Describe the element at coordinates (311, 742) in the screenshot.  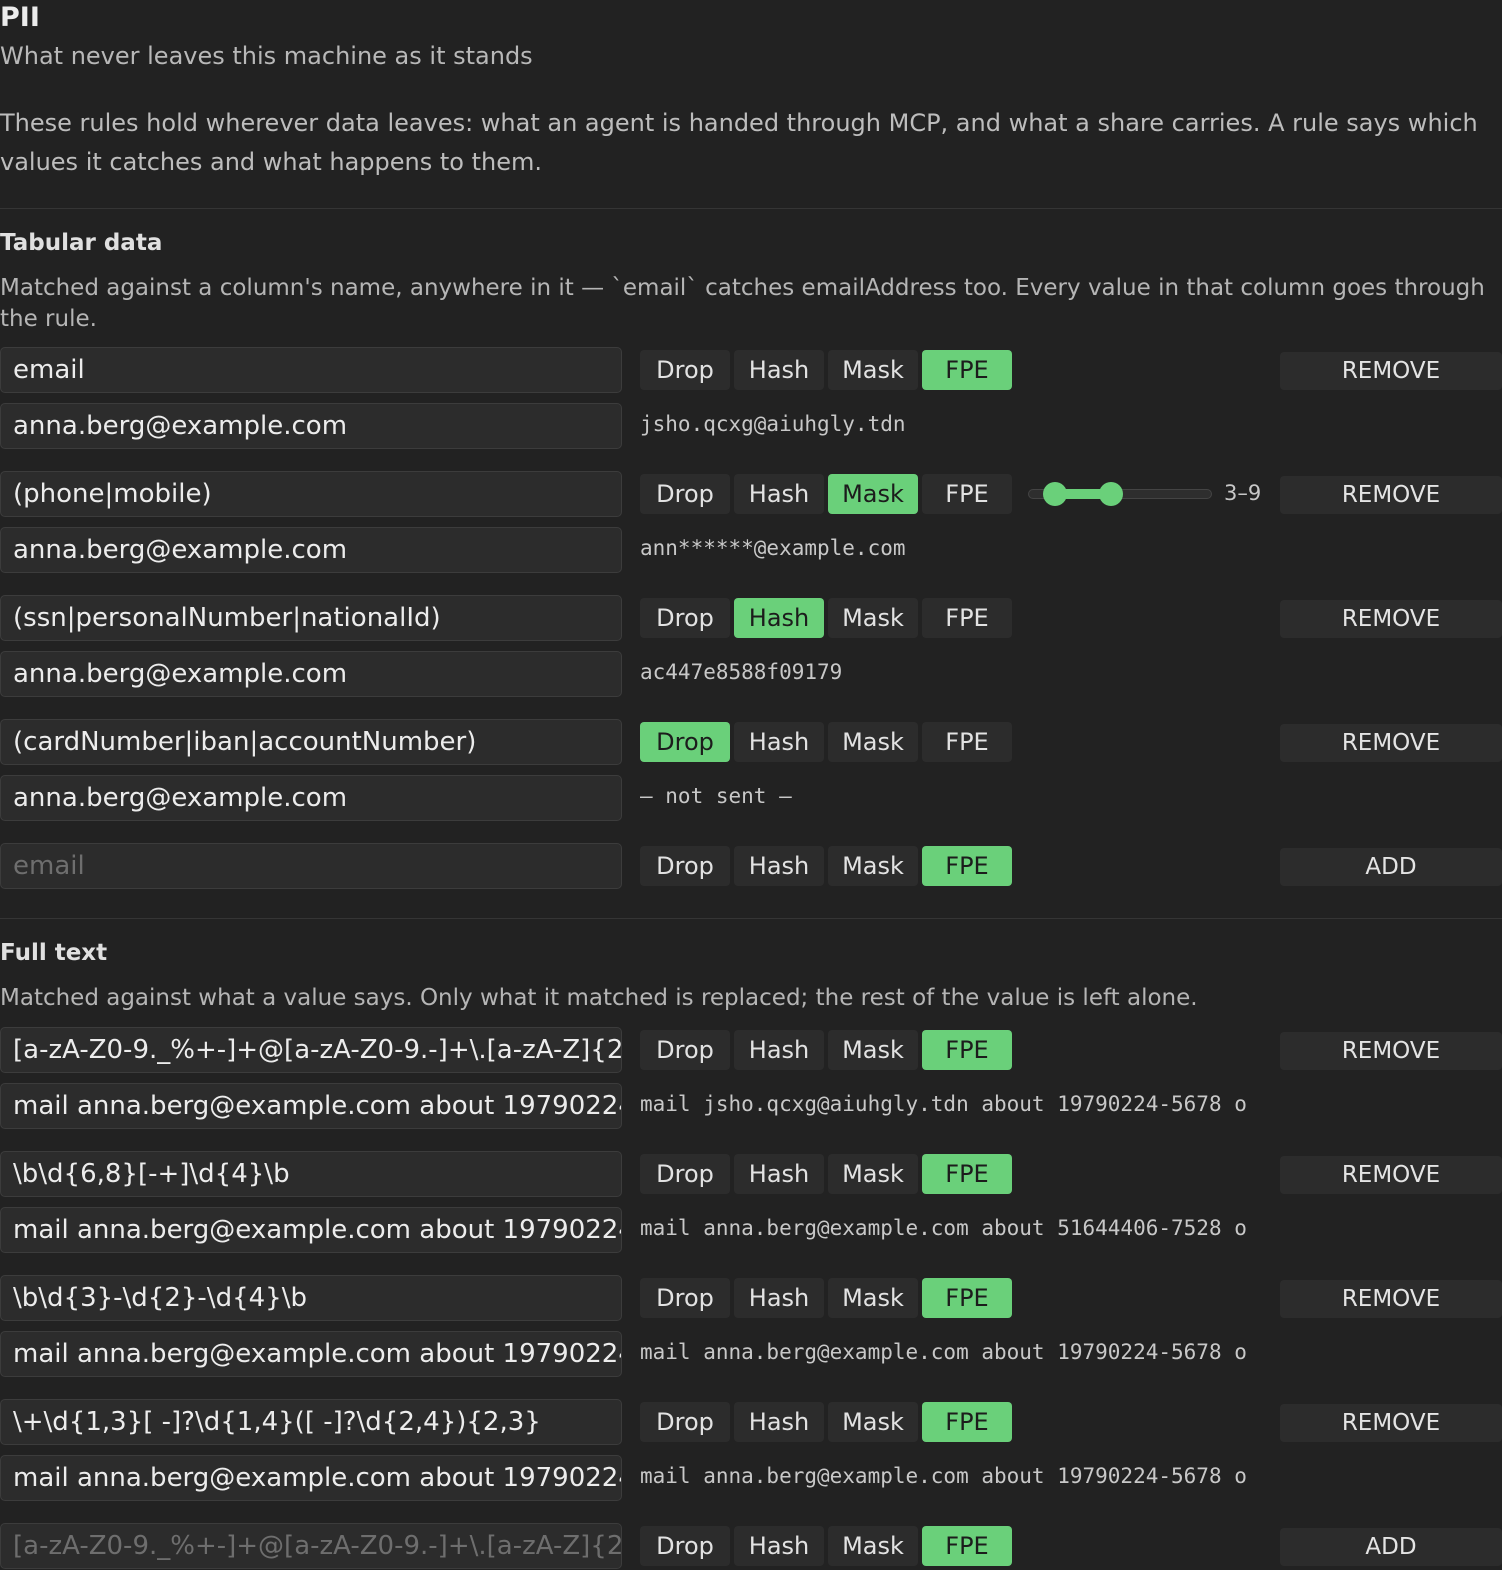
I see `pattern-input: (cardNumber|iban|accountNumber)` at that location.